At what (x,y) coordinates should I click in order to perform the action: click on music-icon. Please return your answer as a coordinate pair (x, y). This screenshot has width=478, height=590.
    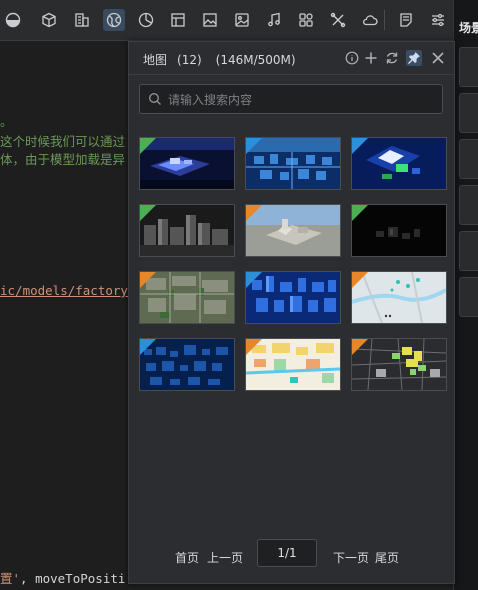
    Looking at the image, I should click on (274, 20).